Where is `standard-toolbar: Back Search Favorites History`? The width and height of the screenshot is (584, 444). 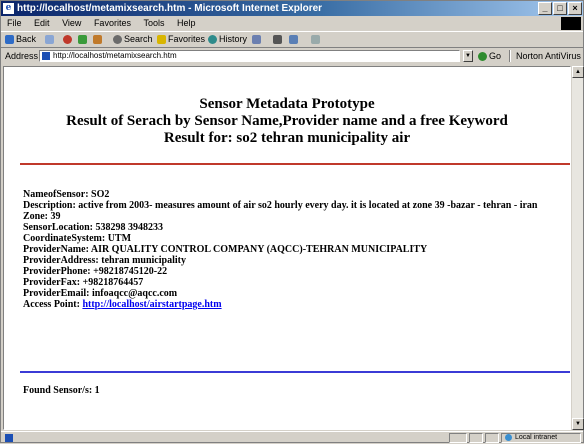 standard-toolbar: Back Search Favorites History is located at coordinates (292, 39).